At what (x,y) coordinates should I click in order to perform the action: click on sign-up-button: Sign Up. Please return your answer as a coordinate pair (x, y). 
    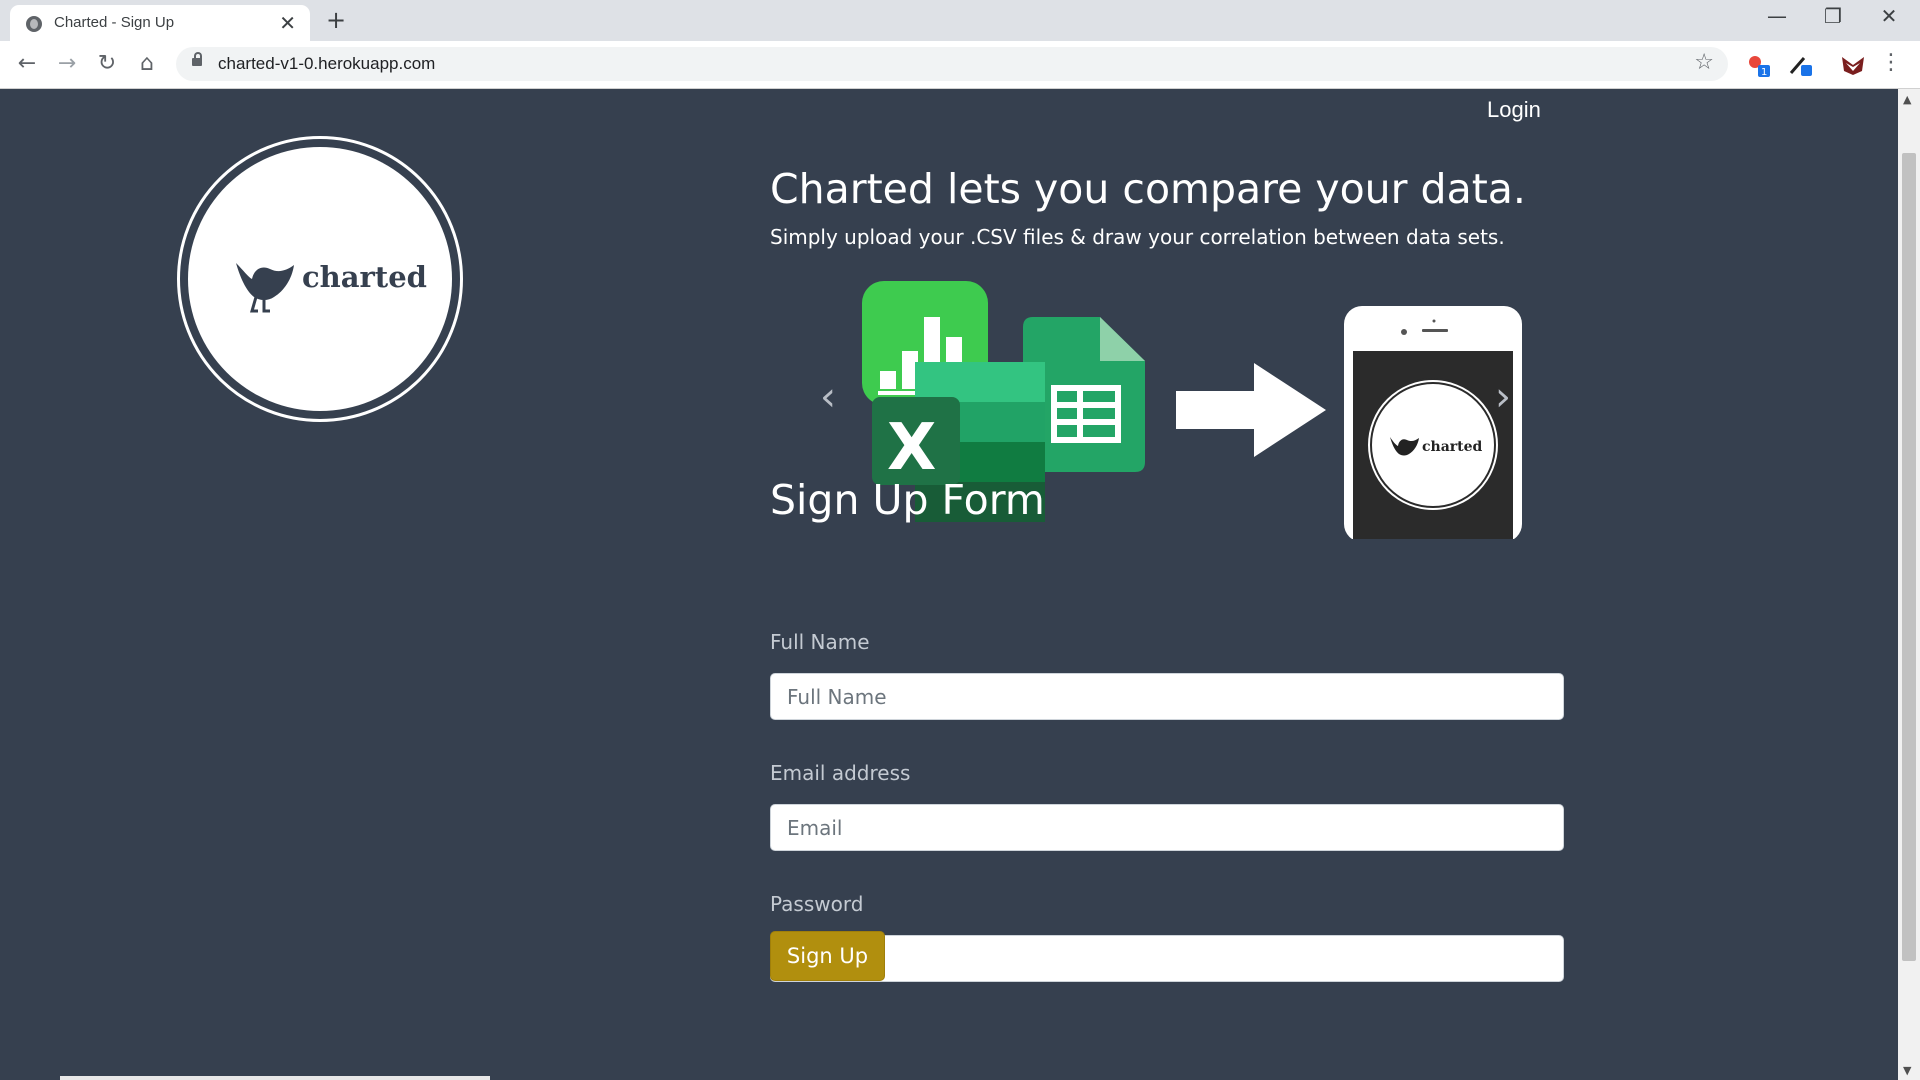
    Looking at the image, I should click on (827, 956).